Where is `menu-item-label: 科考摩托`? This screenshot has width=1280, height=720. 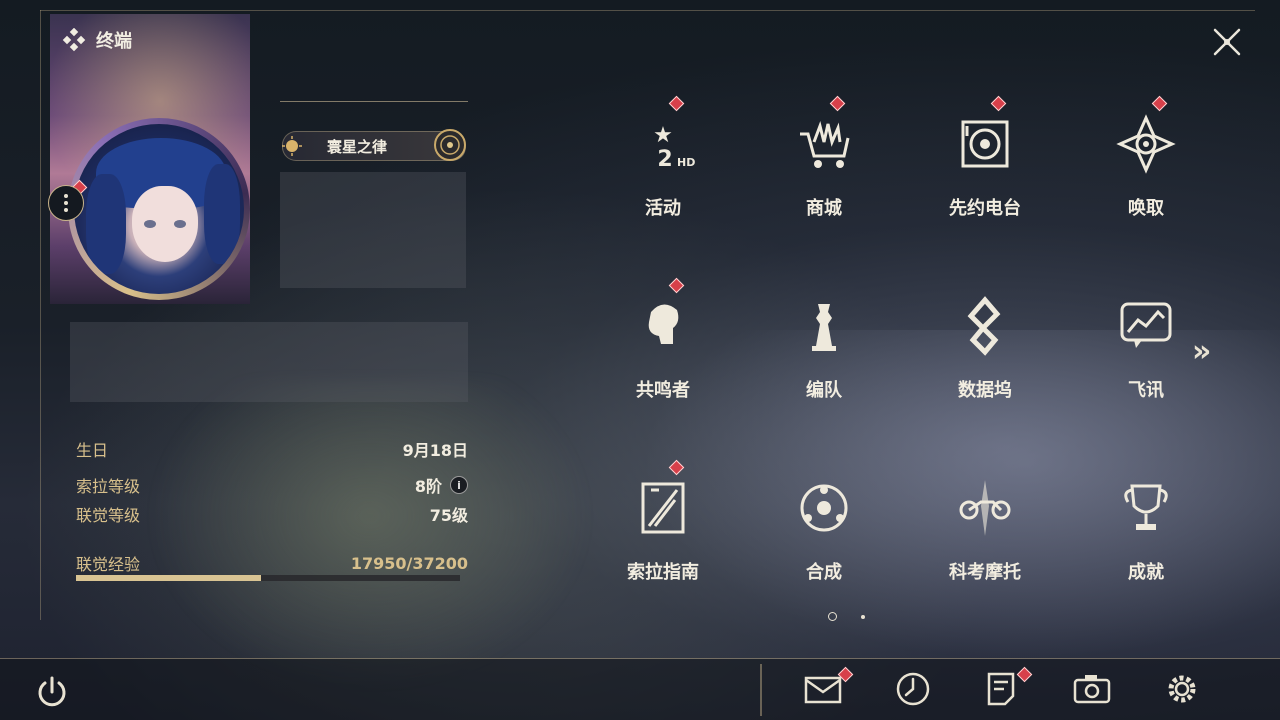 menu-item-label: 科考摩托 is located at coordinates (985, 572).